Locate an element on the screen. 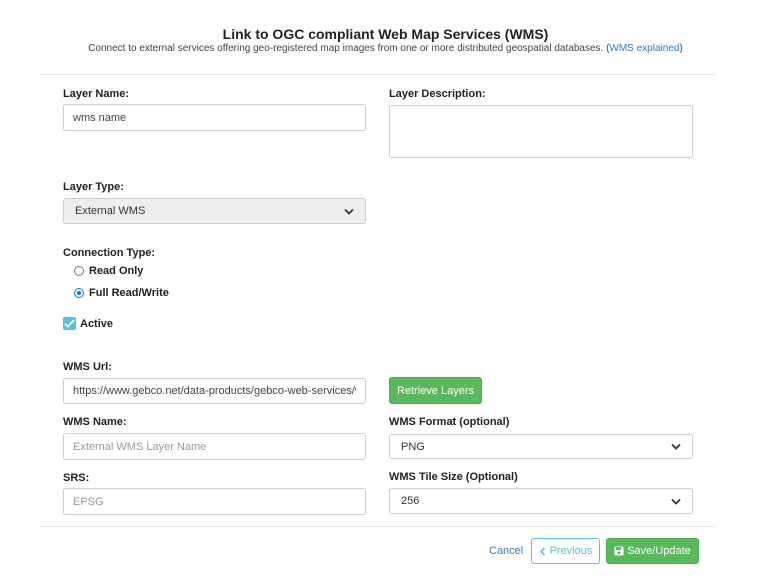 This screenshot has width=771, height=583. wms-tile-size-value: 256 is located at coordinates (410, 501).